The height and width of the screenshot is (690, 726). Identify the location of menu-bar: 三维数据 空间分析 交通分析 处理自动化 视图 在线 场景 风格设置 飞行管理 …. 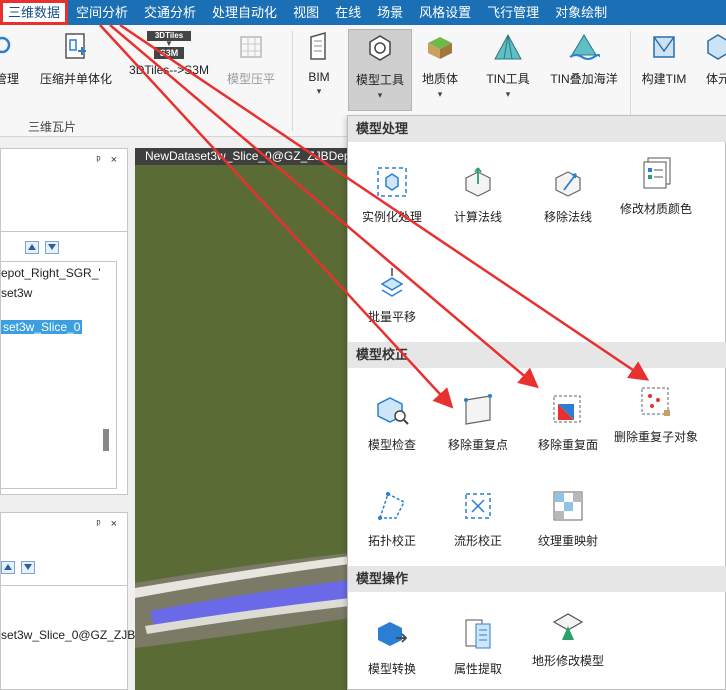
(363, 12).